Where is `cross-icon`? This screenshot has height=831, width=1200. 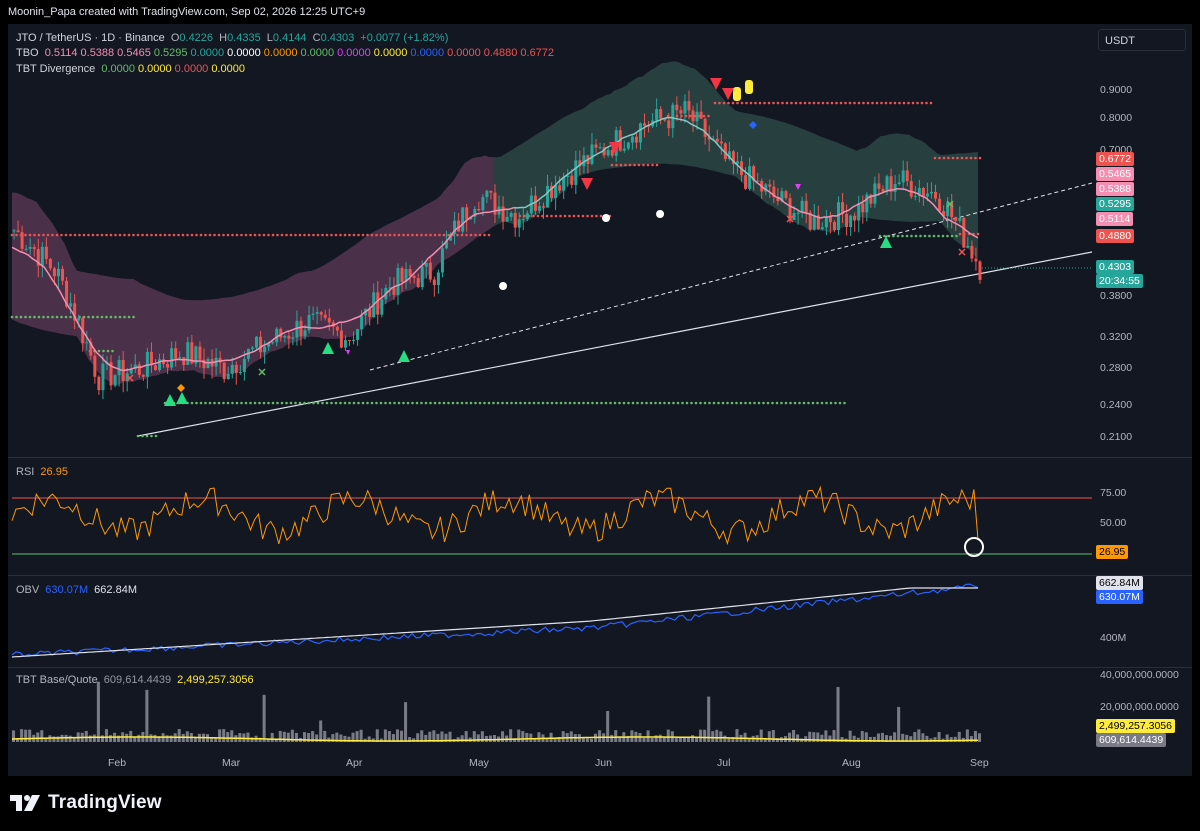
cross-icon is located at coordinates (962, 252).